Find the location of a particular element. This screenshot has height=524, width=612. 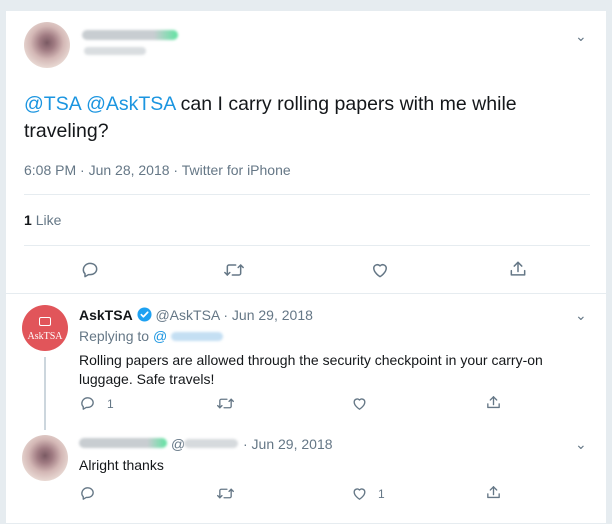

main-tweet-avatar is located at coordinates (47, 45).